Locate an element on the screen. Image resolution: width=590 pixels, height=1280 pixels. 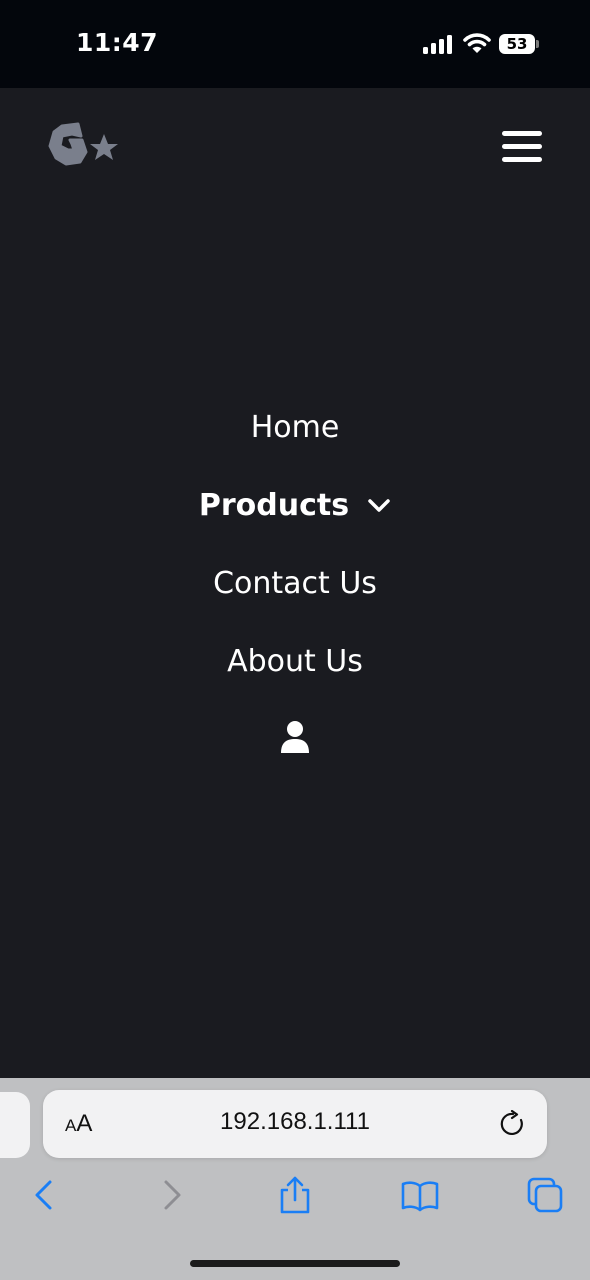
nav-item-label: Home is located at coordinates (295, 427).